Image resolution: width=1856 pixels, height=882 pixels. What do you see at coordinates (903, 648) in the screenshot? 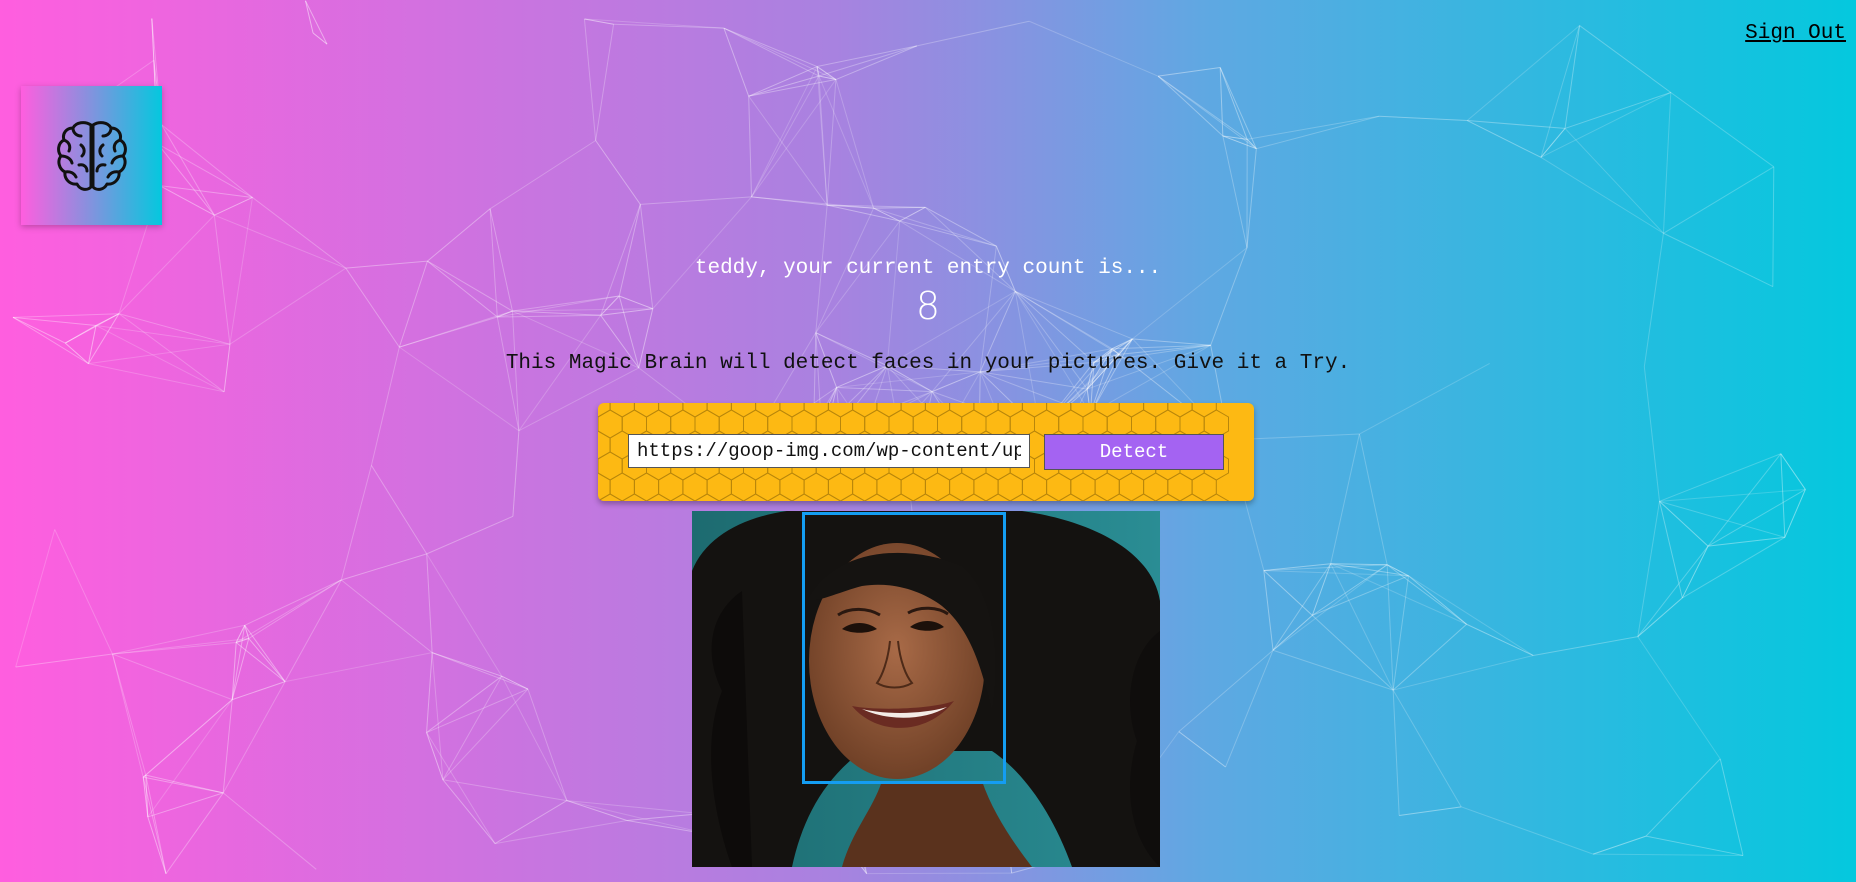
I see `face-bounding-box` at bounding box center [903, 648].